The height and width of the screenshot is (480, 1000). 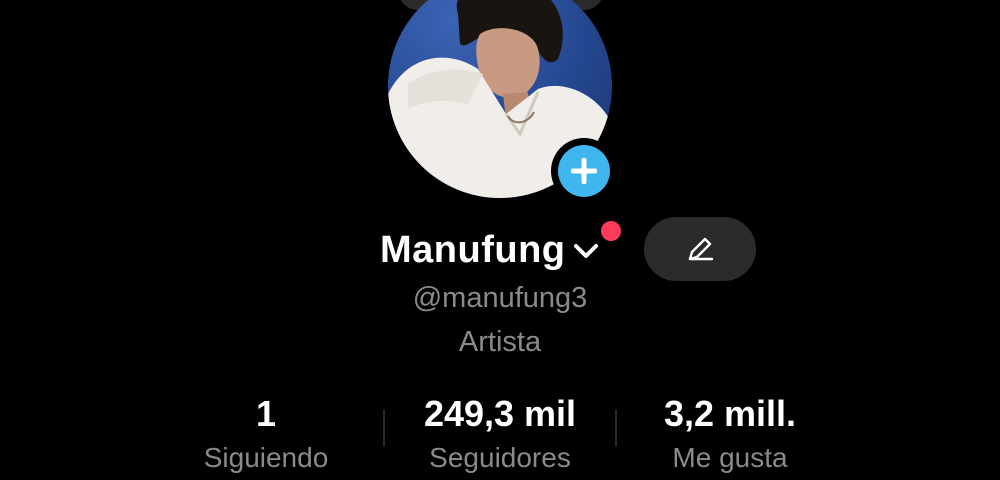 I want to click on display-name: Manufung, so click(x=473, y=249).